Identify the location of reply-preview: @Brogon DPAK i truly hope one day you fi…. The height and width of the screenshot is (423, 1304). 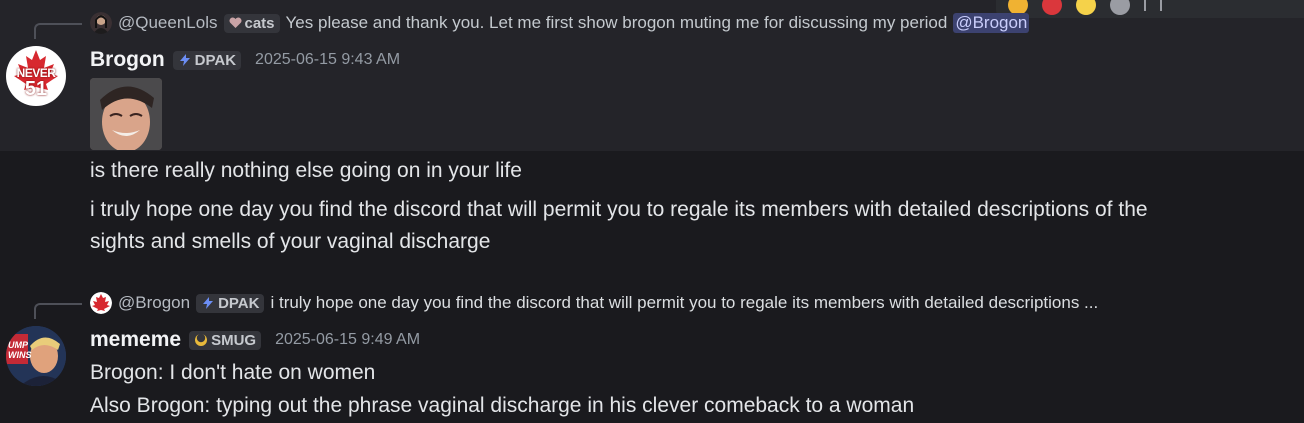
(594, 303).